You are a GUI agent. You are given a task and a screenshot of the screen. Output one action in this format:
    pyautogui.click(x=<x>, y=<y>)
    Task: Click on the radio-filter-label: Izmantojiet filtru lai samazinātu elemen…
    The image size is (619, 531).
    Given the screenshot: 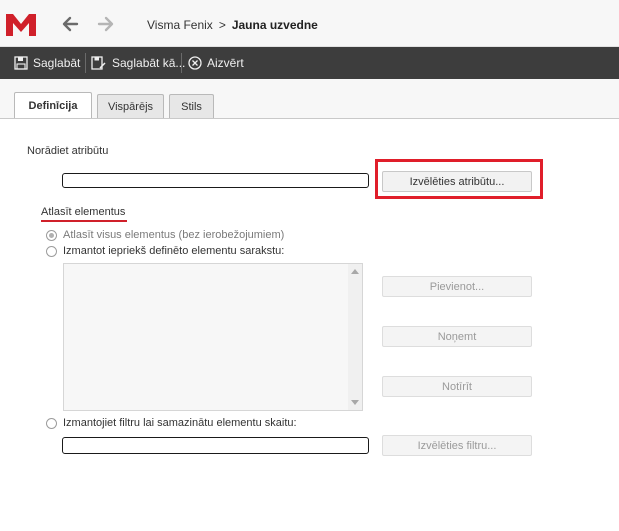 What is the action you would take?
    pyautogui.click(x=180, y=423)
    